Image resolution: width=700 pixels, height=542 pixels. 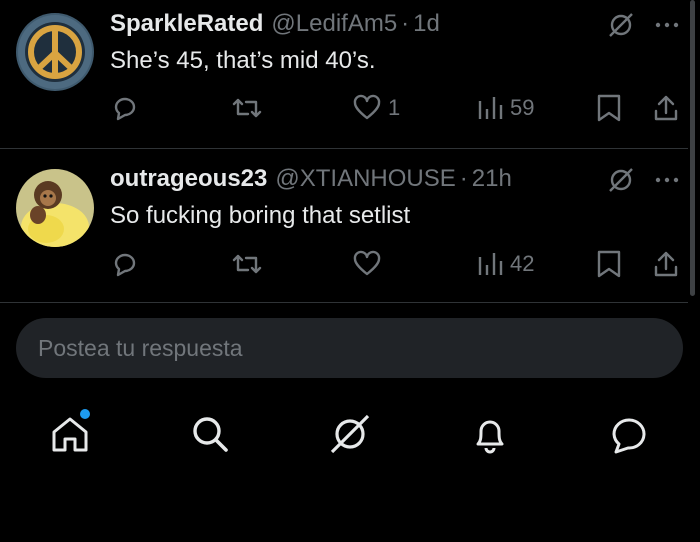 What do you see at coordinates (188, 179) in the screenshot?
I see `display-name: outrageous23` at bounding box center [188, 179].